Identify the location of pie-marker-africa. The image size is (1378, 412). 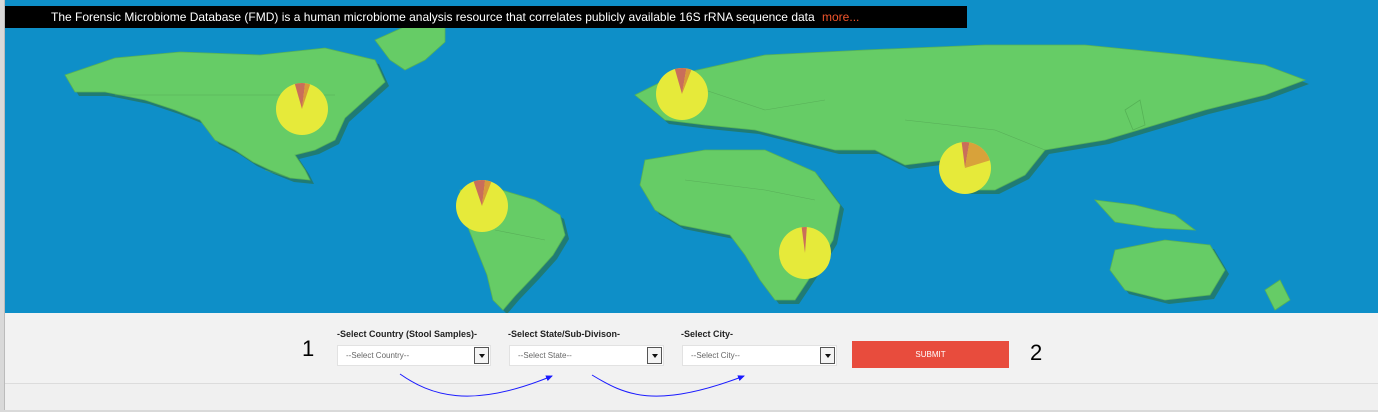
(805, 253).